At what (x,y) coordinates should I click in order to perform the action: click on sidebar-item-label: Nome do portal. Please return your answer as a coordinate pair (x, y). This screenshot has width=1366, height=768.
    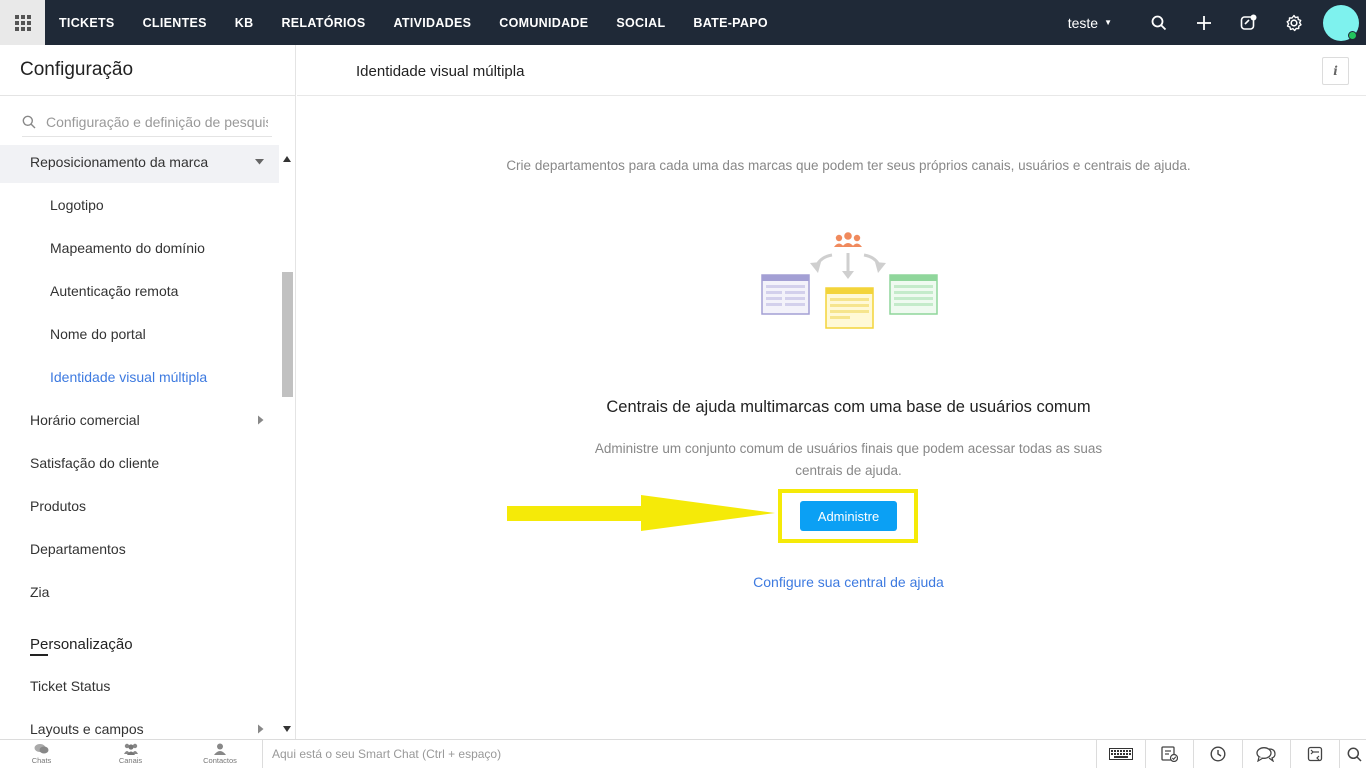
    Looking at the image, I should click on (98, 333).